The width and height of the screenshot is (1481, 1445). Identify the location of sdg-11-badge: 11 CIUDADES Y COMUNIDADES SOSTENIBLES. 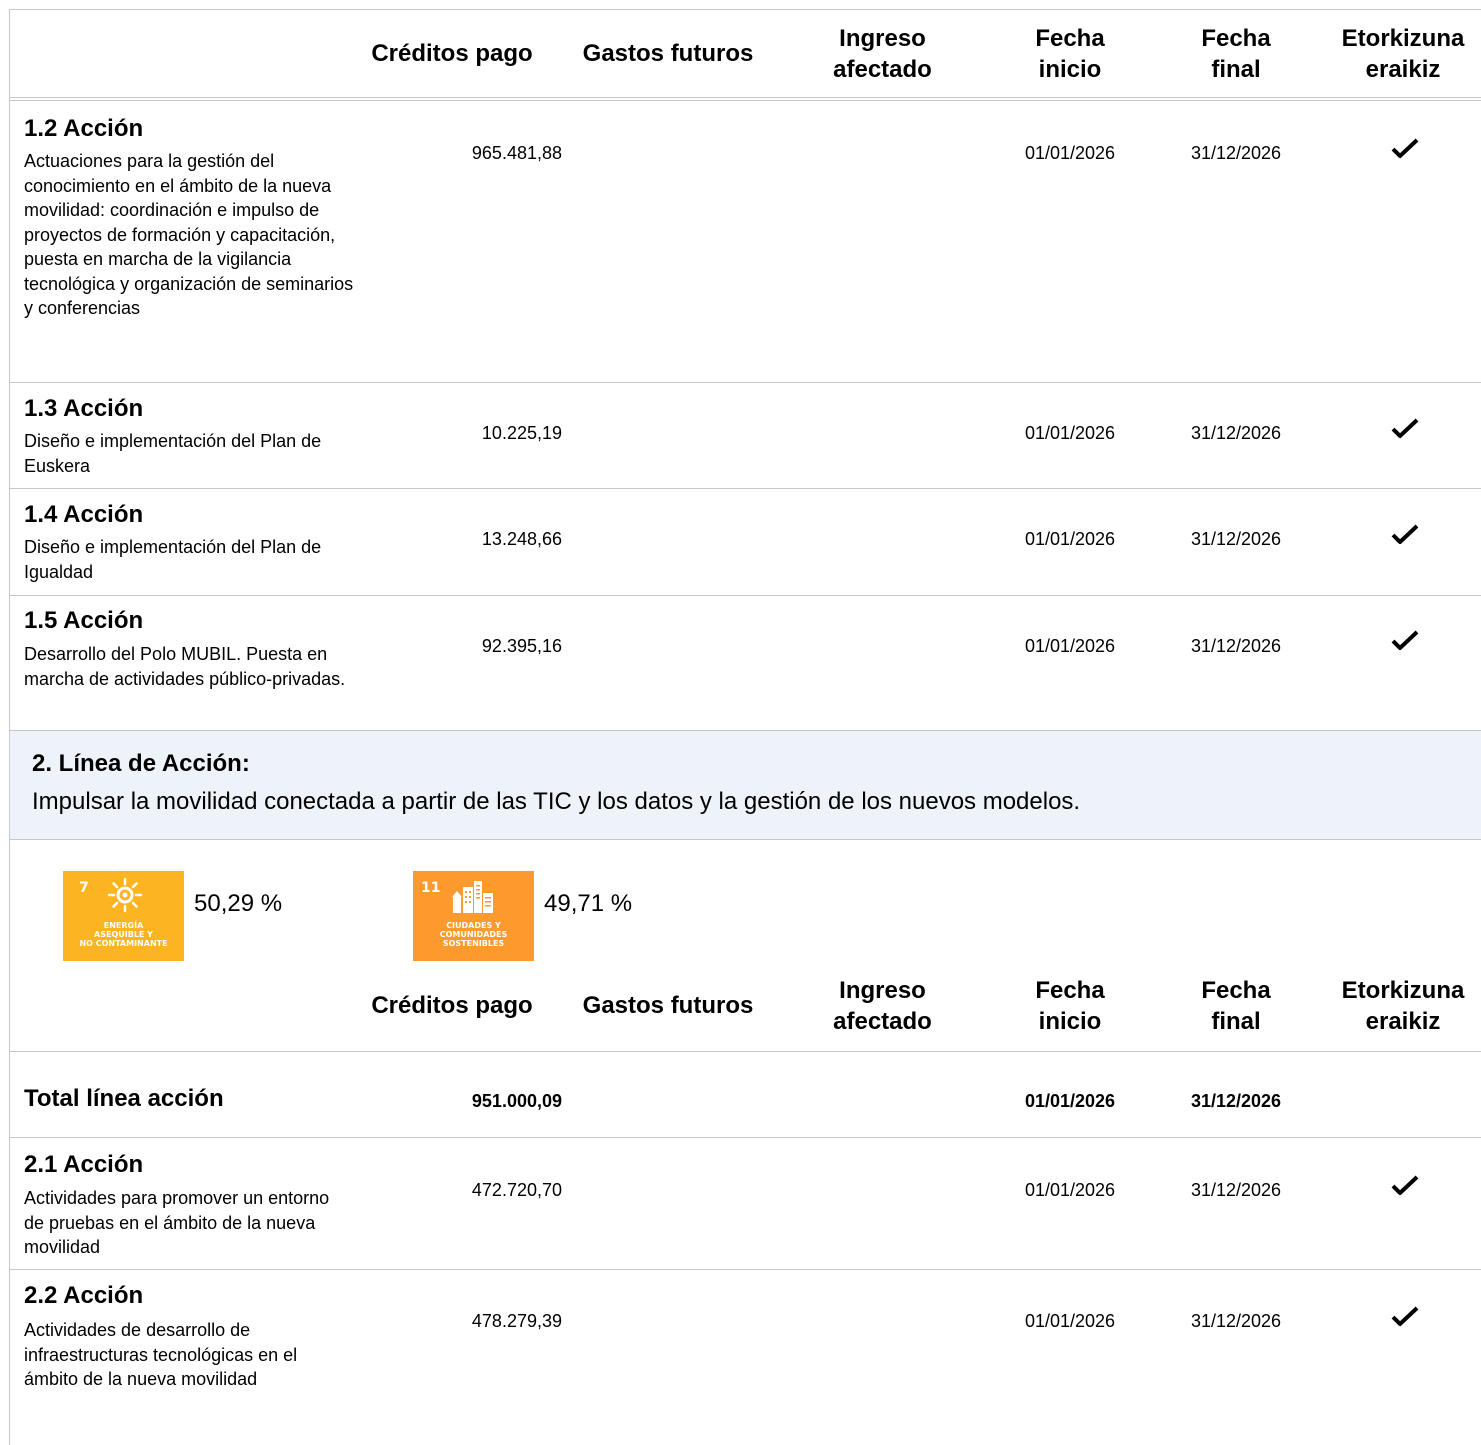
(473, 916).